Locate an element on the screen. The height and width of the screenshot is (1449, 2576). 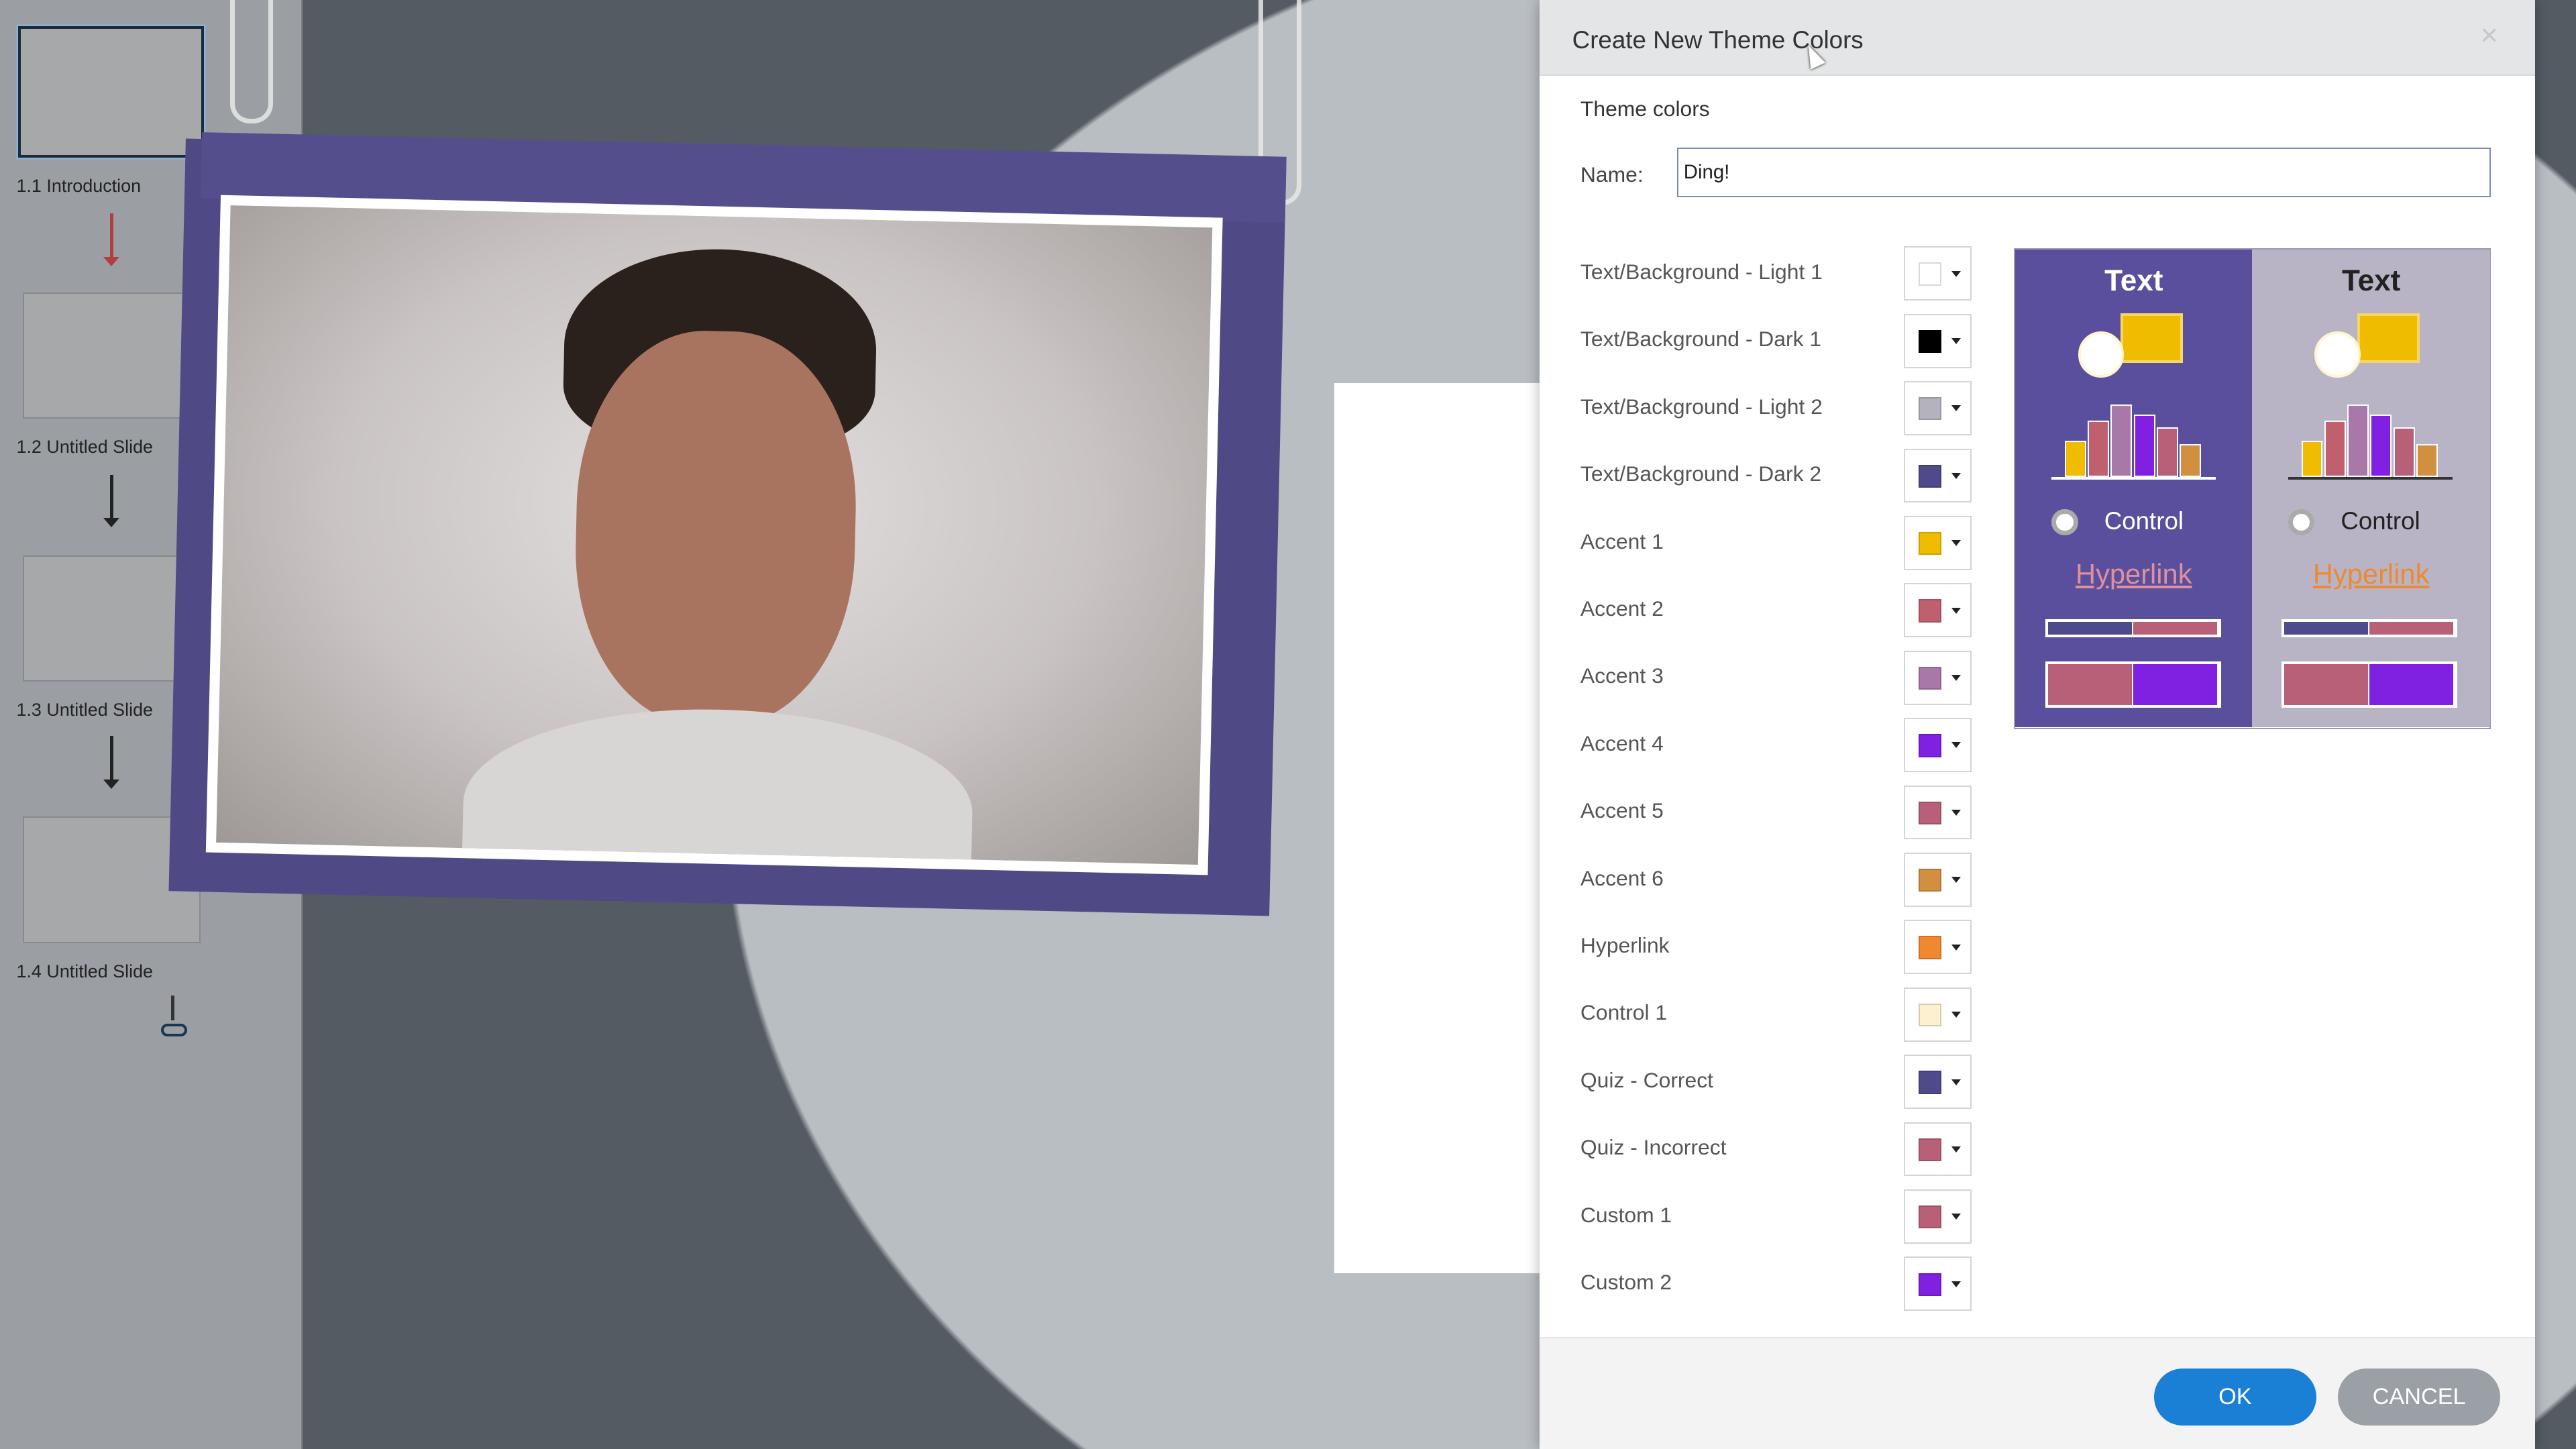
connector-line is located at coordinates (172, 1008).